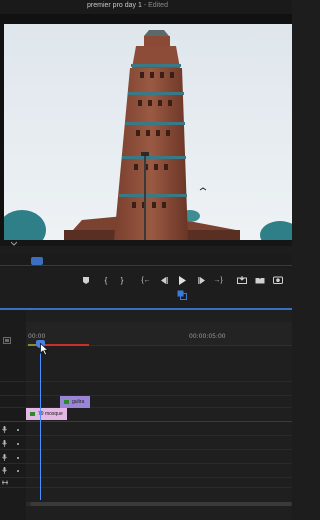 Image resolution: width=320 pixels, height=520 pixels. Describe the element at coordinates (146, 483) in the screenshot. I see `track-mix` at that location.